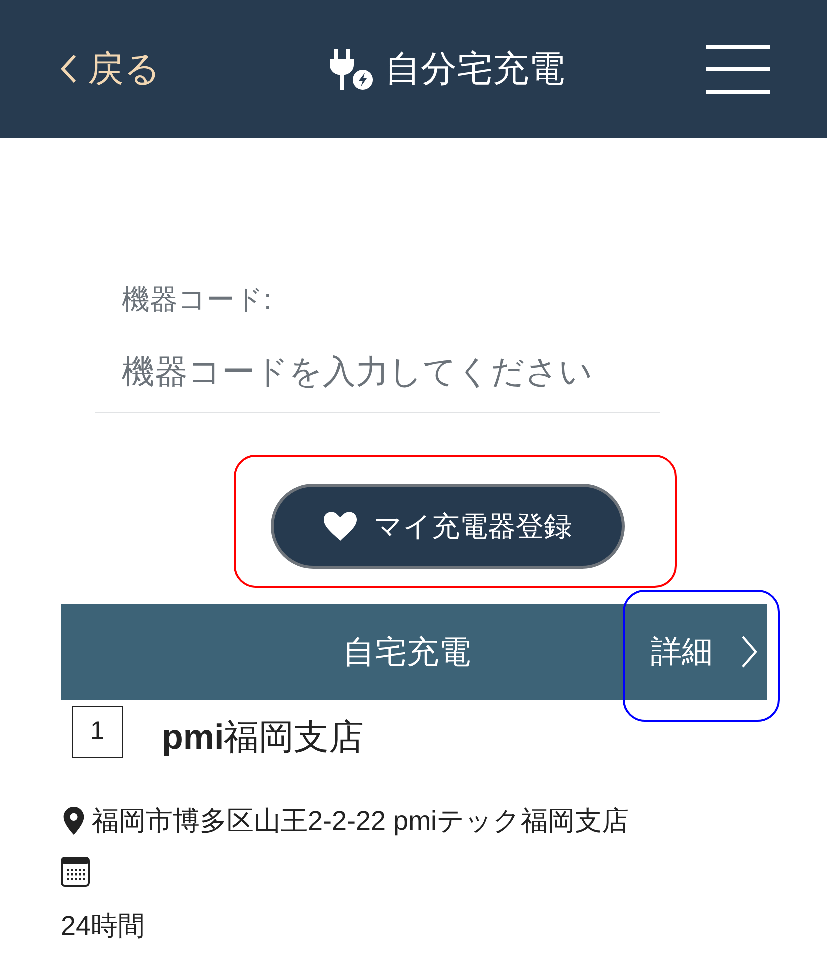  I want to click on station-address: 福岡市博多区山王2-2-22 pmiテック福岡支店, so click(361, 821).